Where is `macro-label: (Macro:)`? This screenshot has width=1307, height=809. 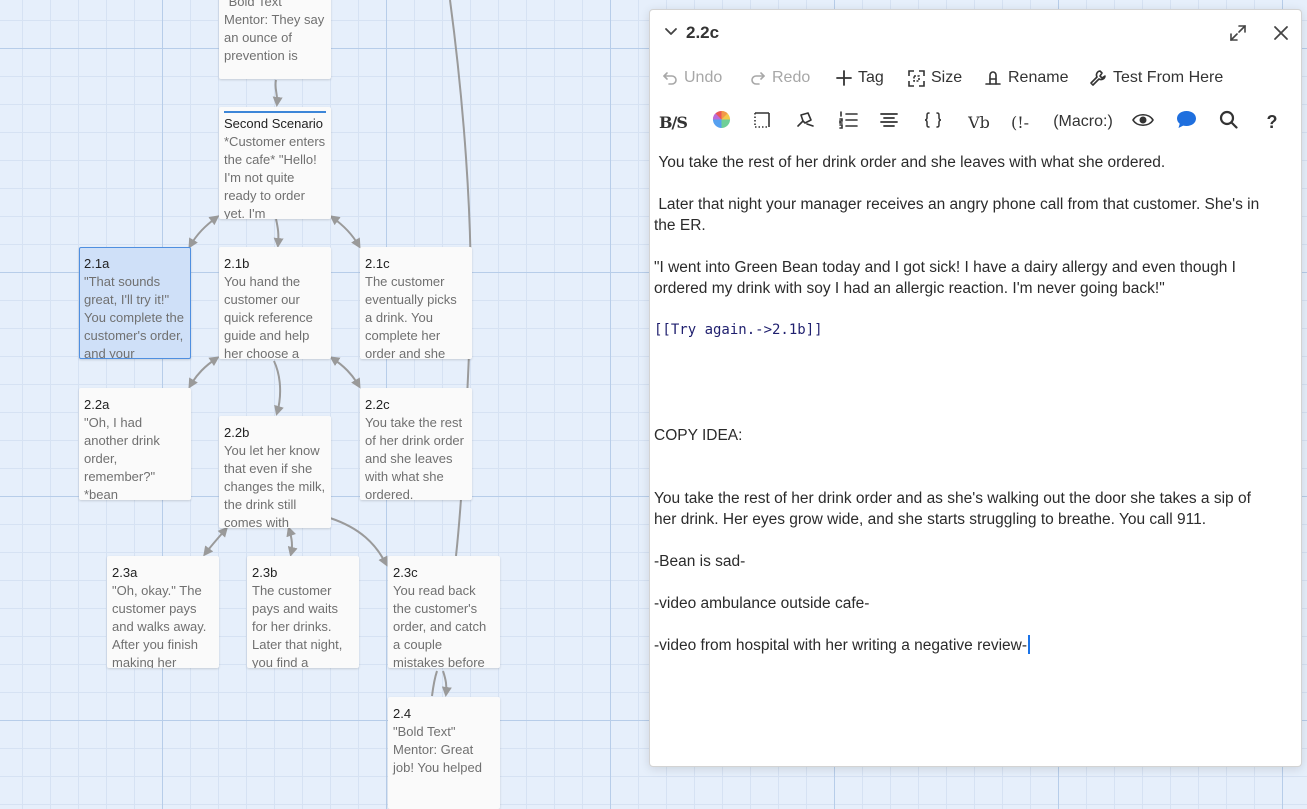 macro-label: (Macro:) is located at coordinates (1083, 121).